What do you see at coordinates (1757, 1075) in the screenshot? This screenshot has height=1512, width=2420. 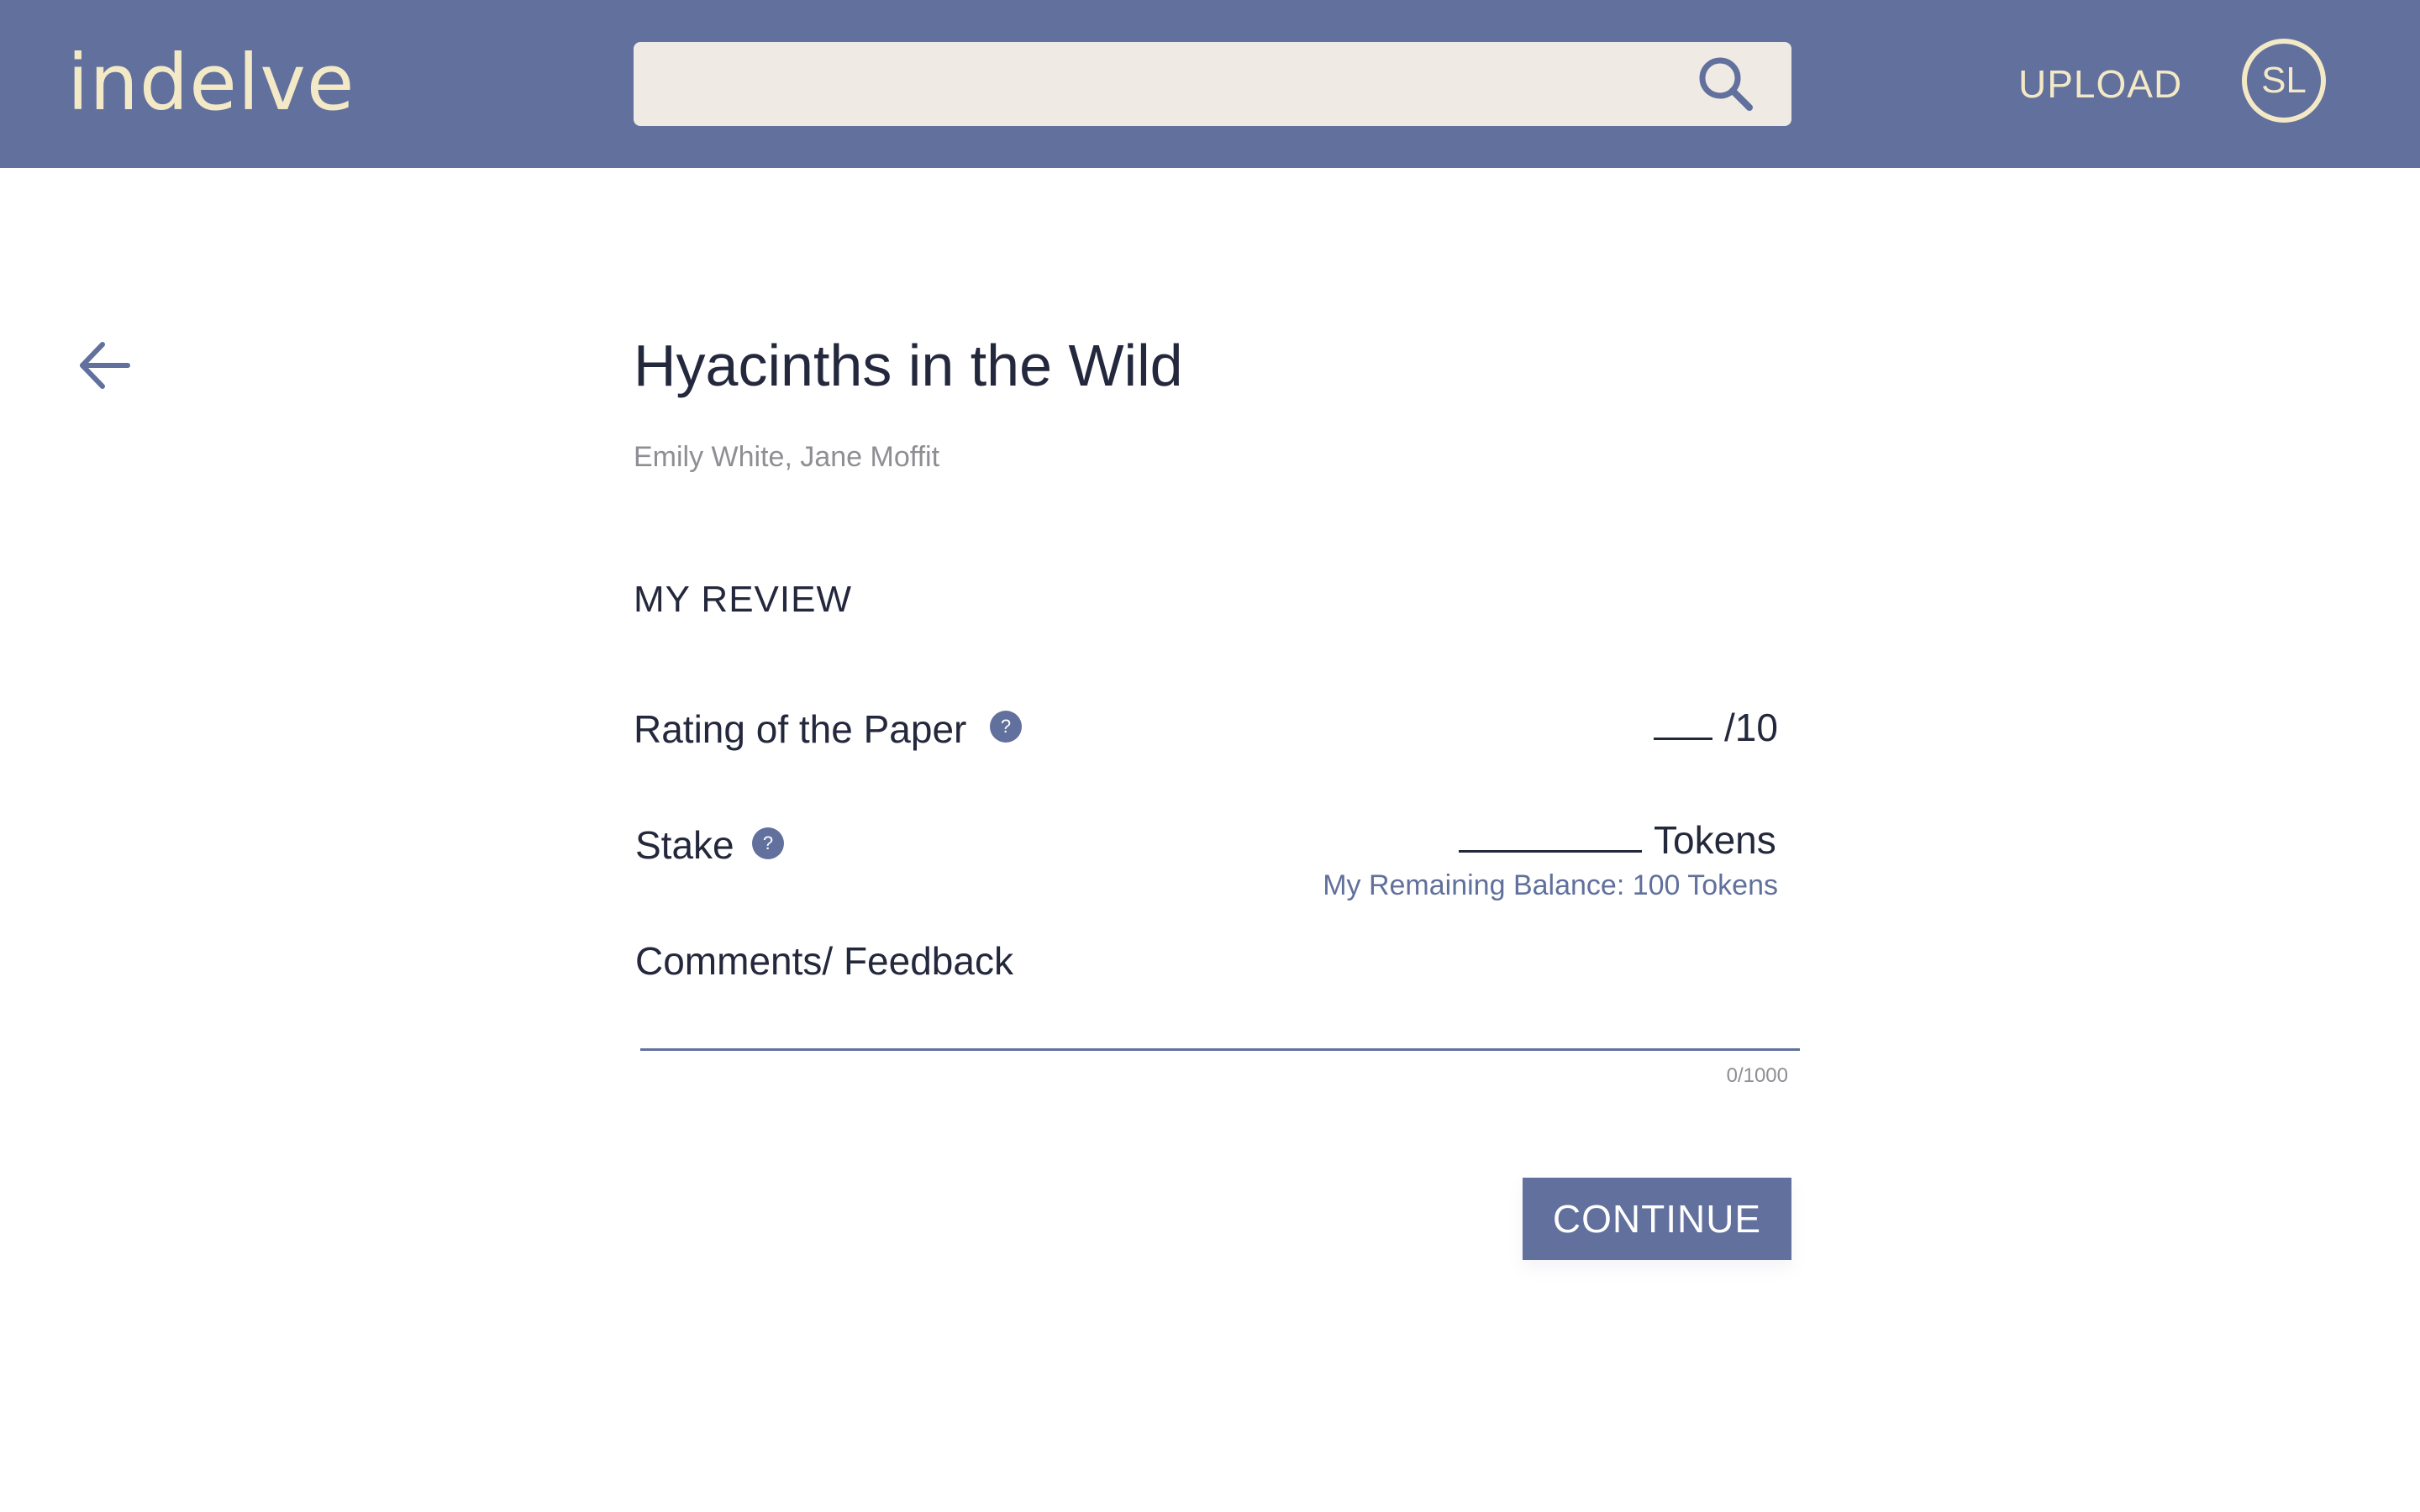 I see `character-counter: 0/1000` at bounding box center [1757, 1075].